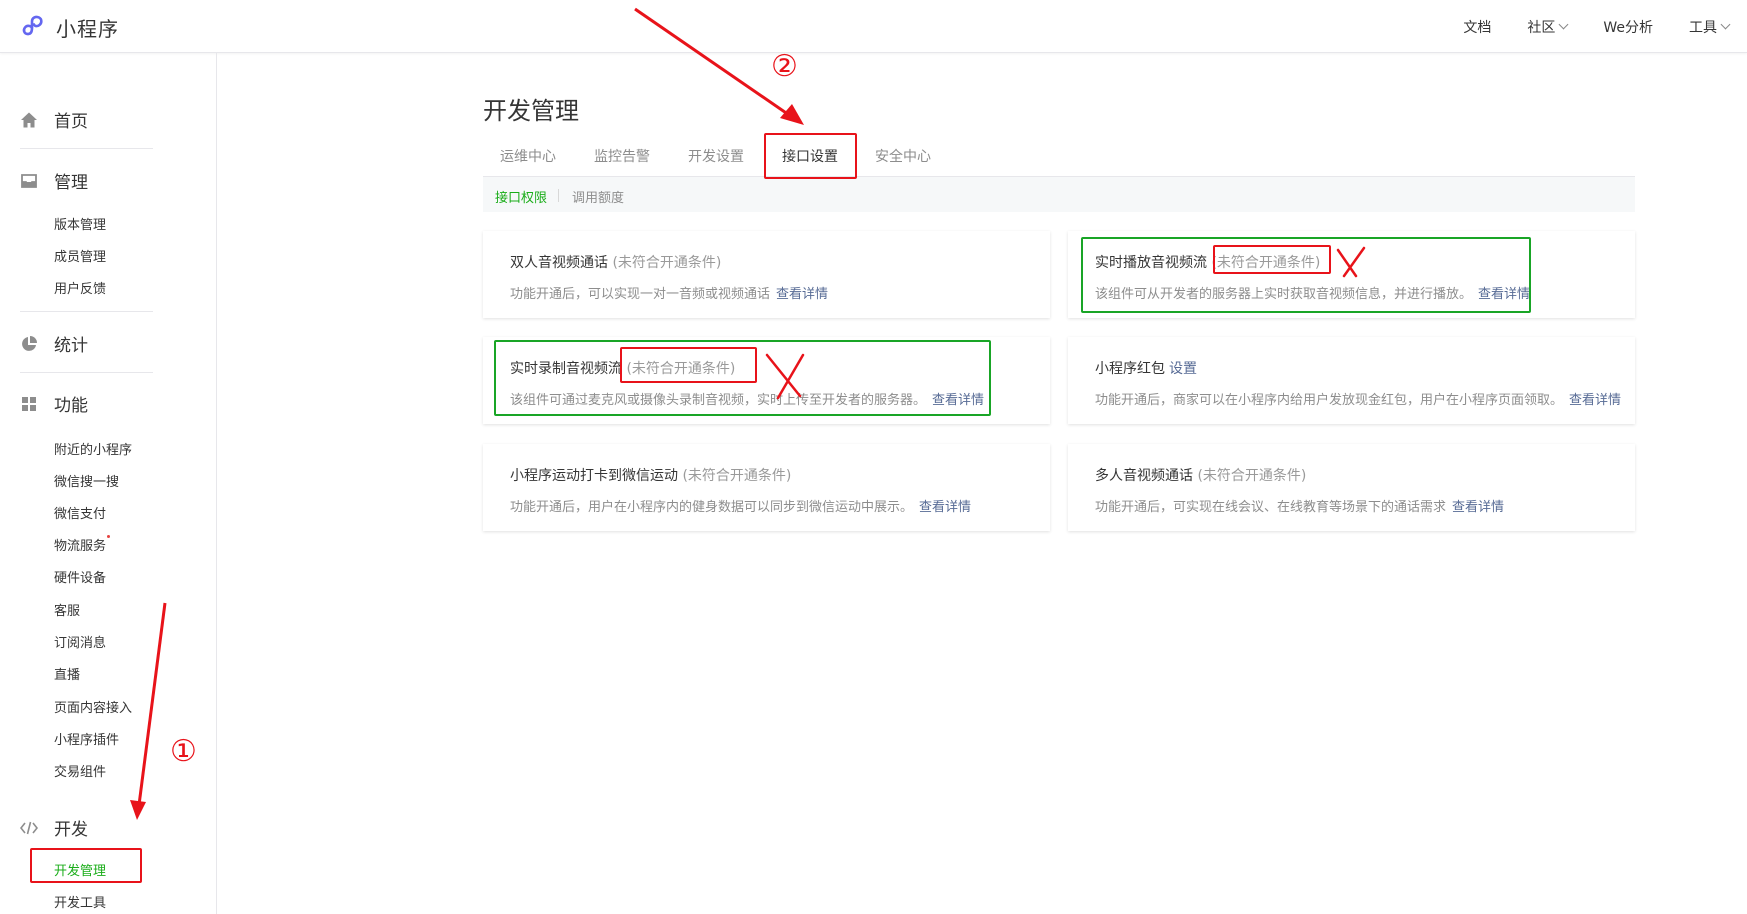 Image resolution: width=1747 pixels, height=914 pixels. What do you see at coordinates (71, 830) in the screenshot?
I see `sidebar-group-label: 开发` at bounding box center [71, 830].